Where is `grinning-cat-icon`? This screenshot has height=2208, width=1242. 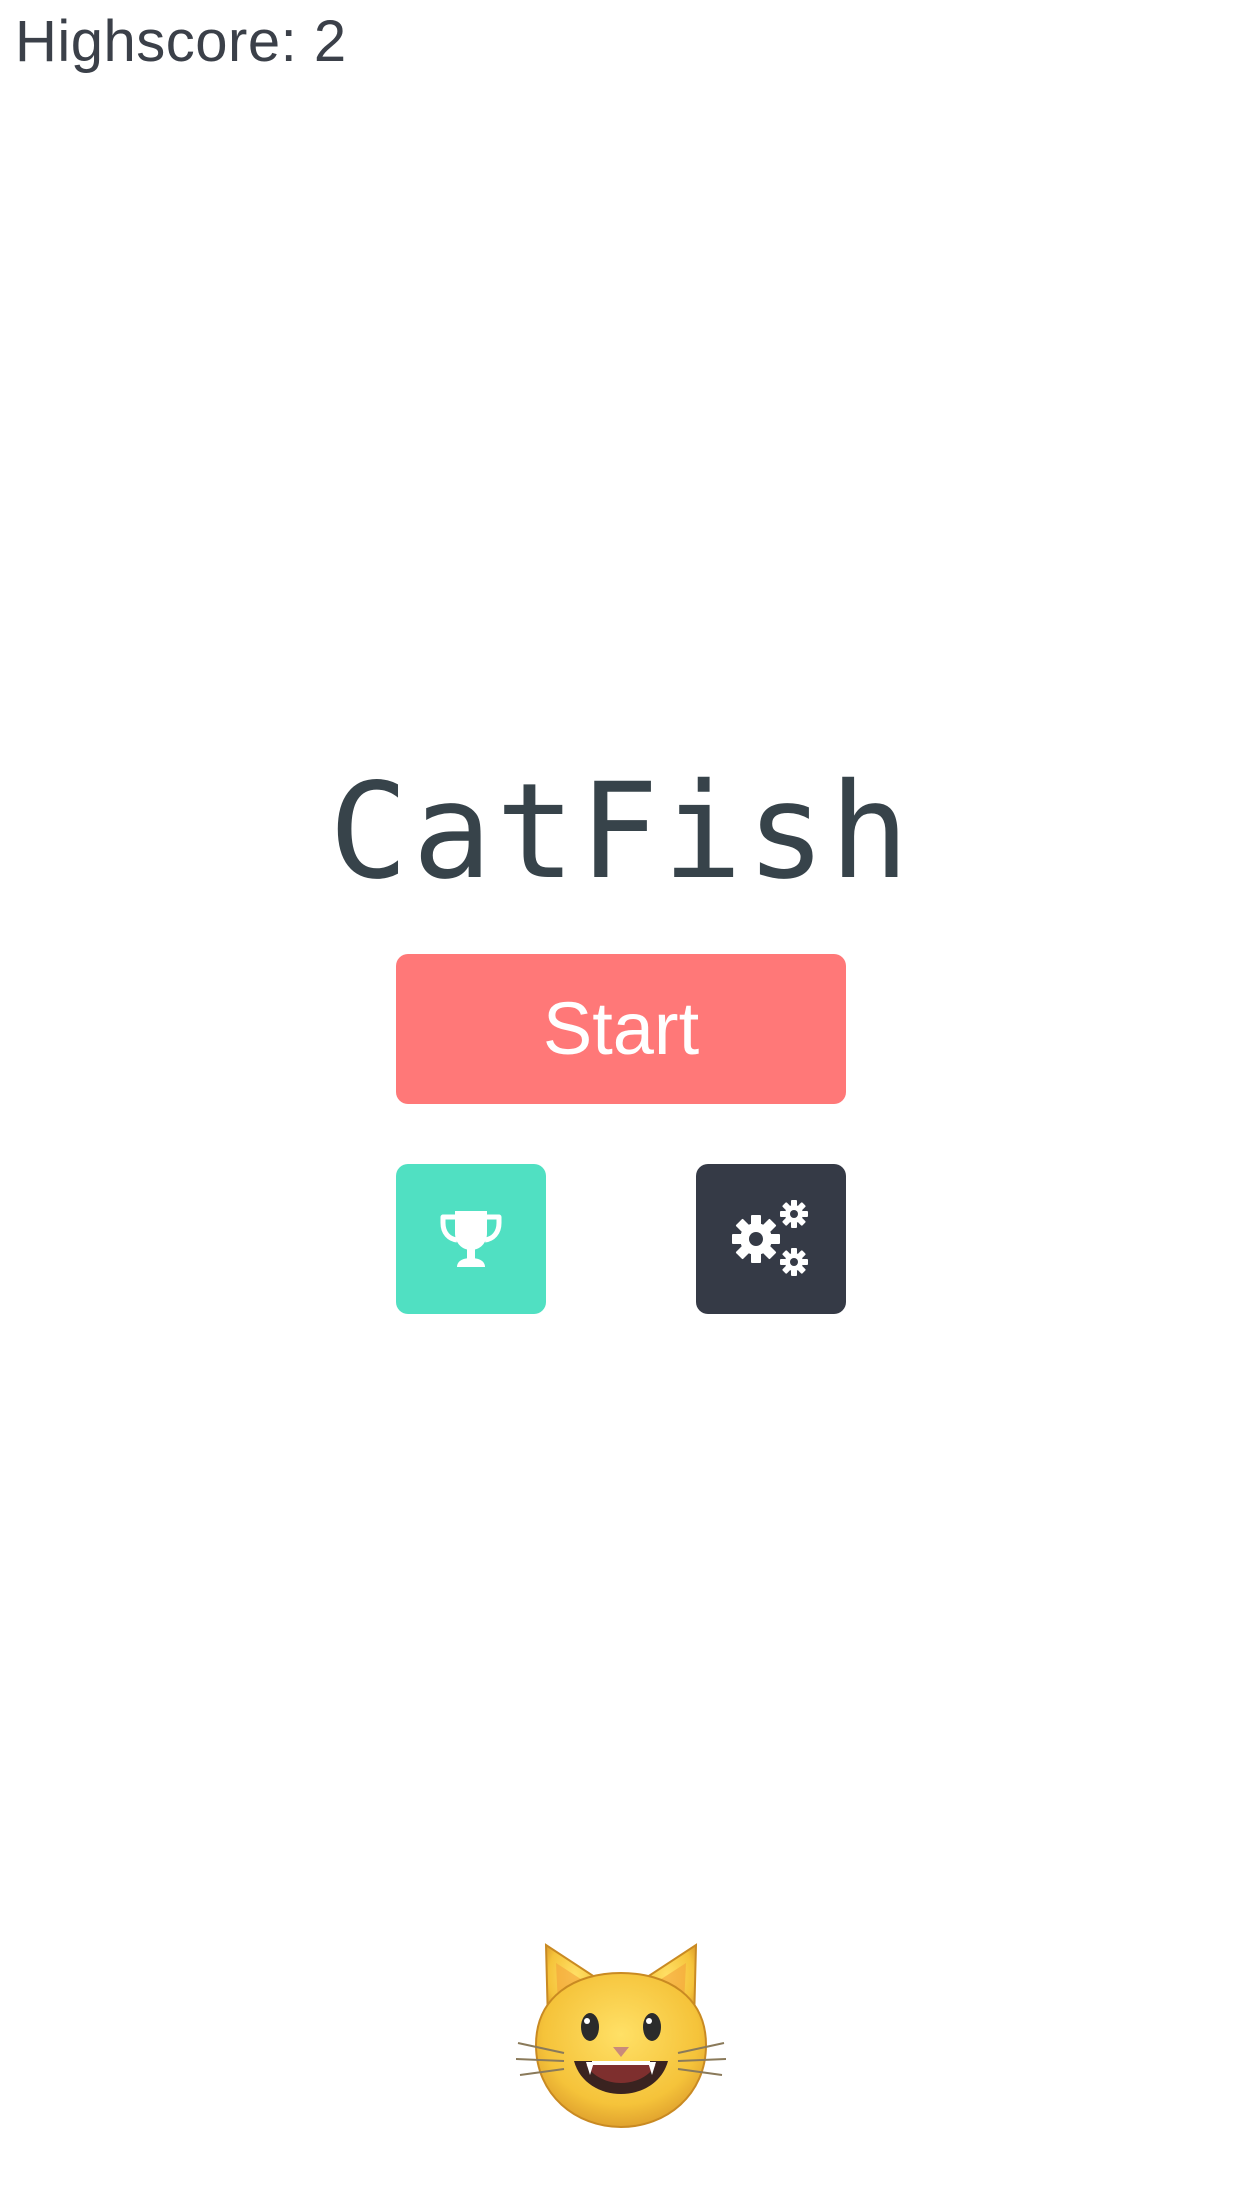 grinning-cat-icon is located at coordinates (621, 2036).